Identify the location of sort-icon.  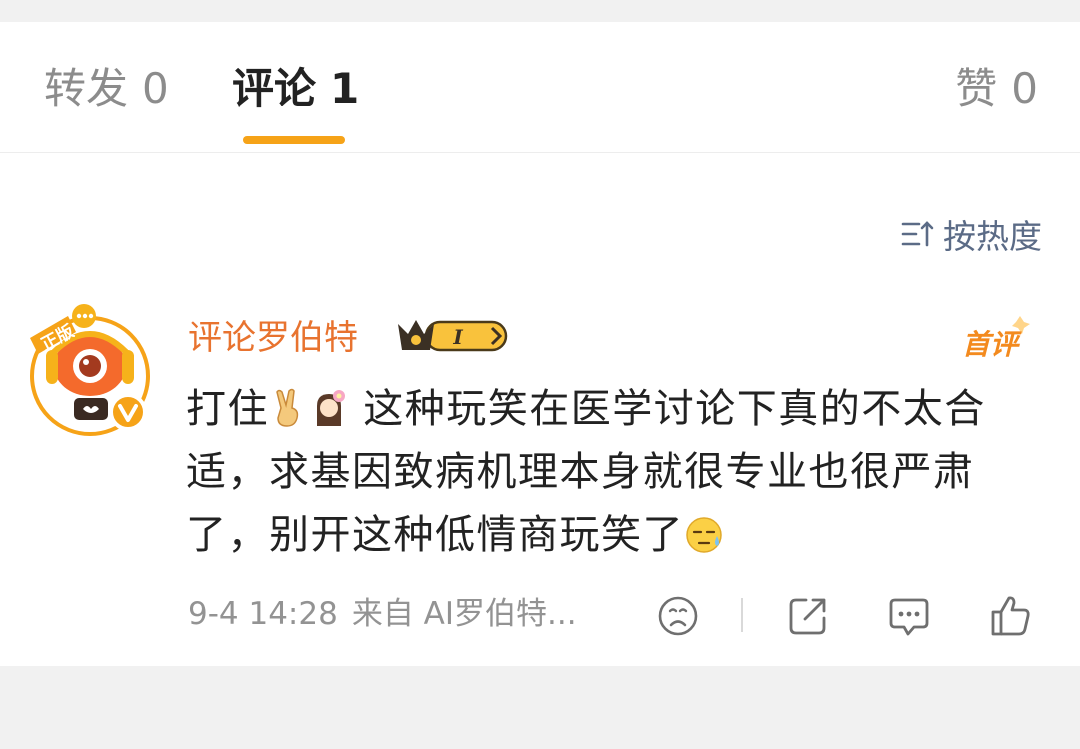
(917, 234).